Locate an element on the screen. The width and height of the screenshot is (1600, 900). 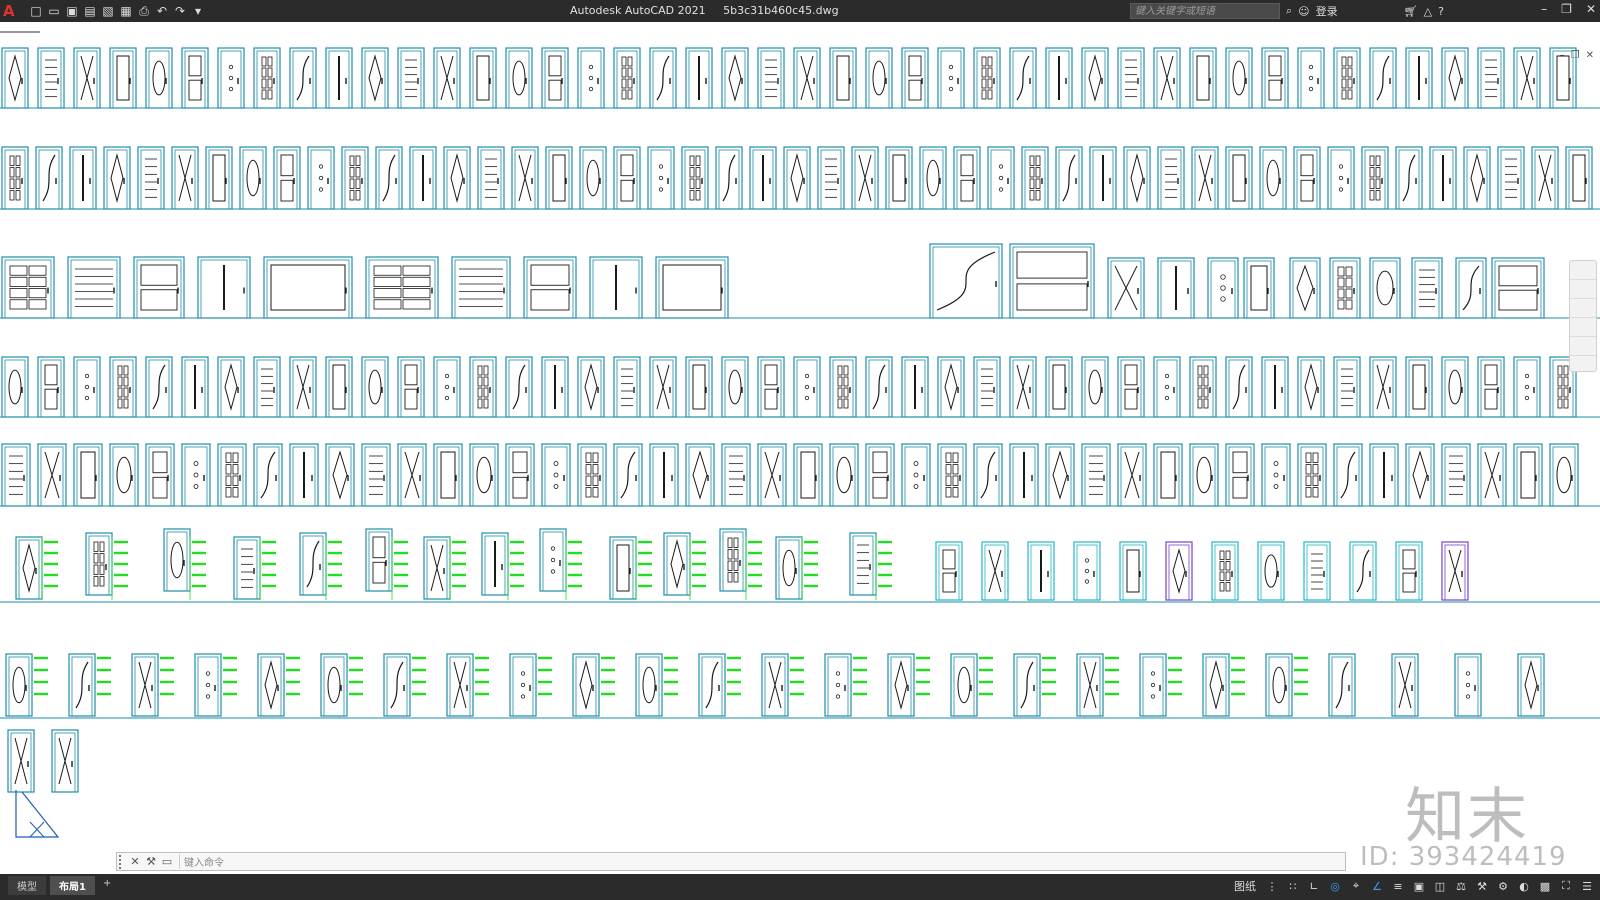
add-layout-button: + is located at coordinates (107, 885).